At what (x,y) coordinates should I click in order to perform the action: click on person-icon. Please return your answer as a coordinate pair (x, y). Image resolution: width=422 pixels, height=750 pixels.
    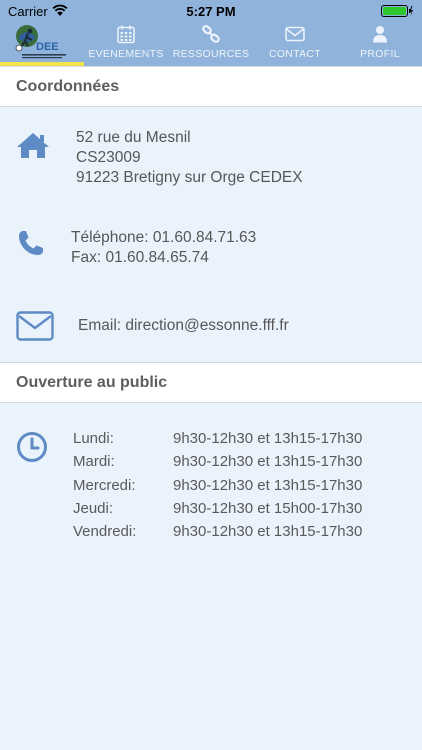
    Looking at the image, I should click on (380, 34).